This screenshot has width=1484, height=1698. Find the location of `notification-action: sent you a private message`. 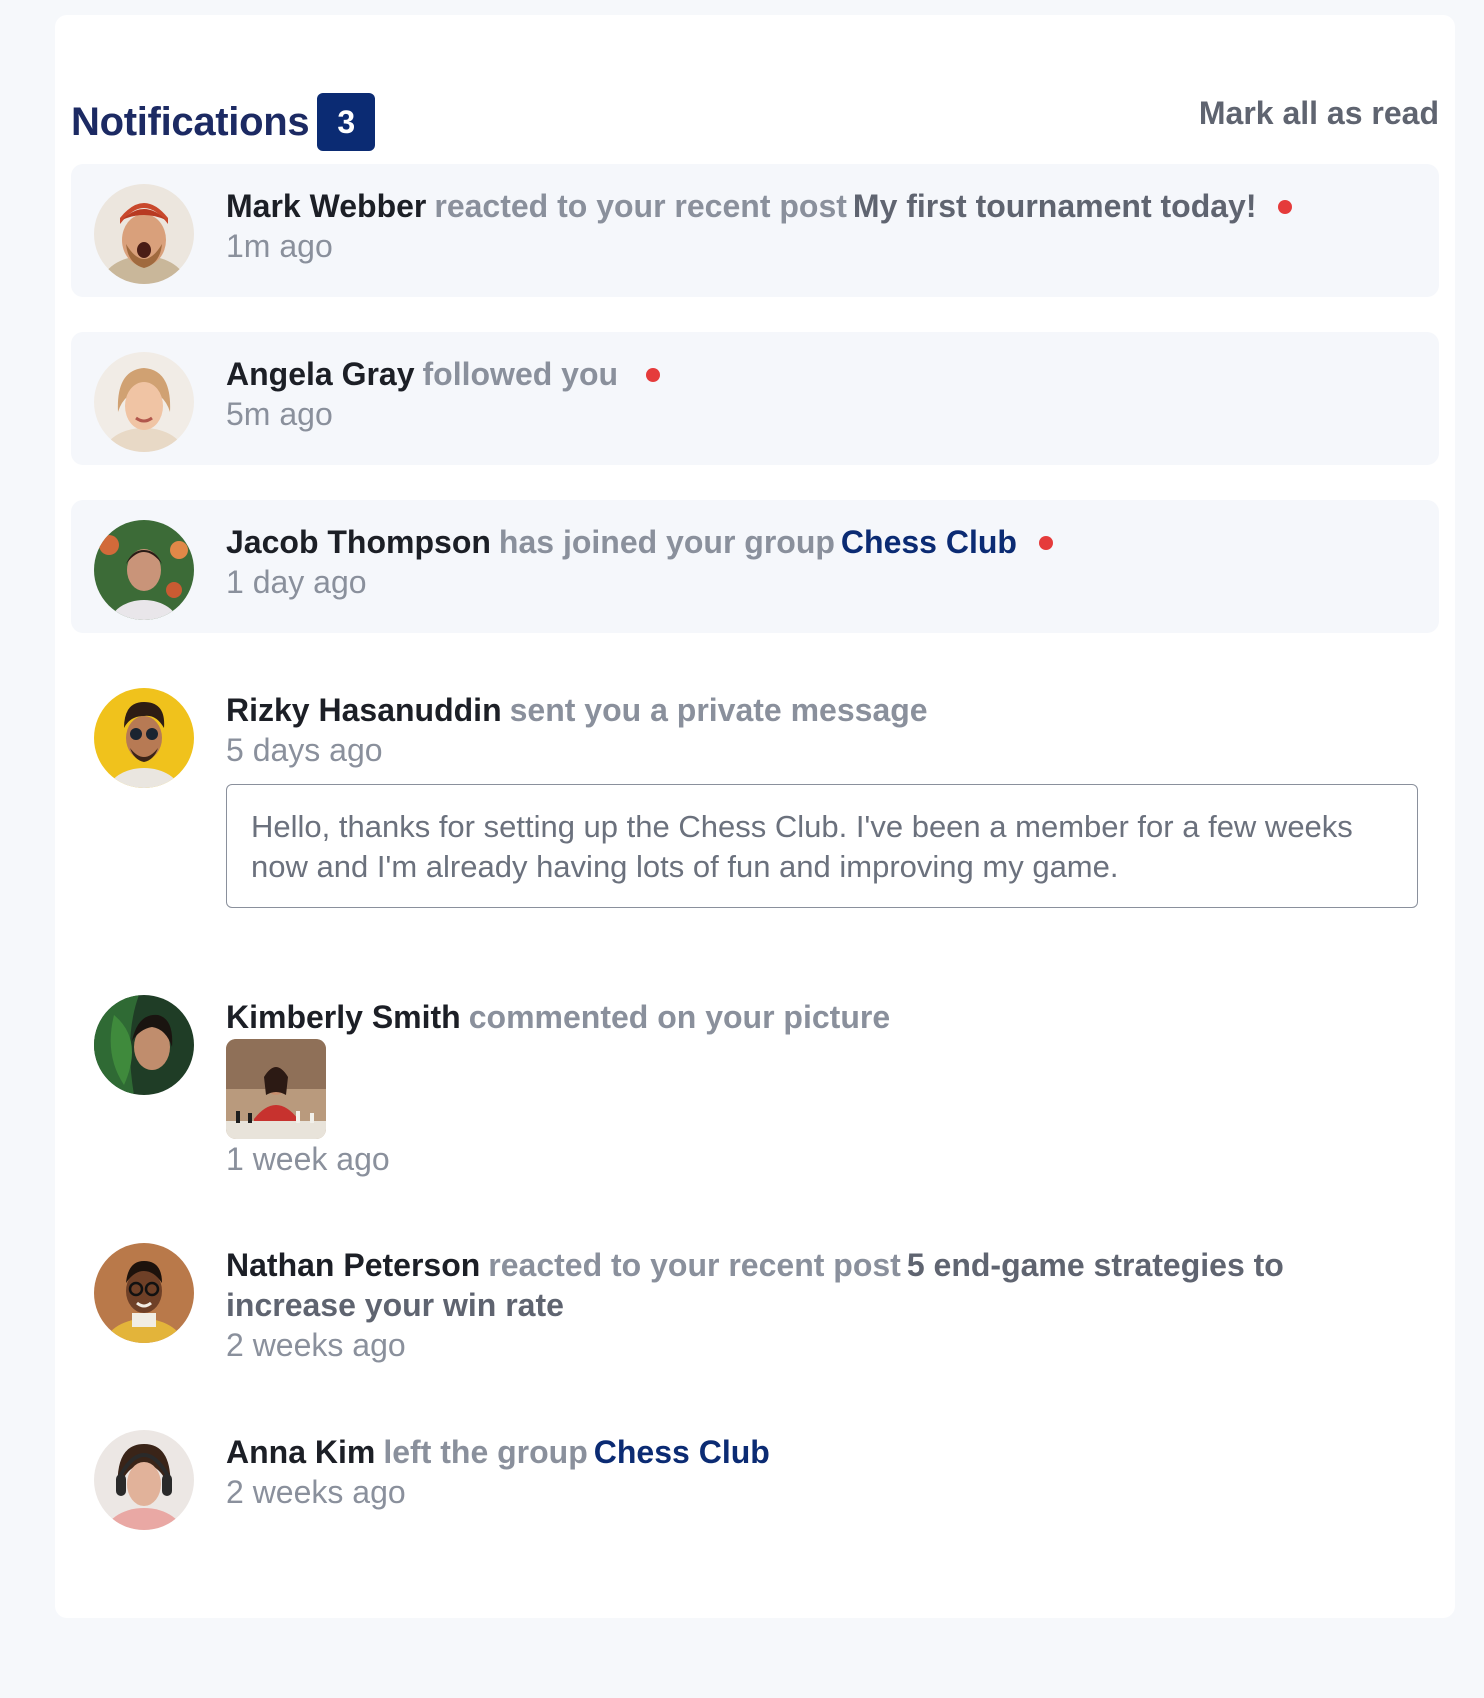

notification-action: sent you a private message is located at coordinates (718, 710).